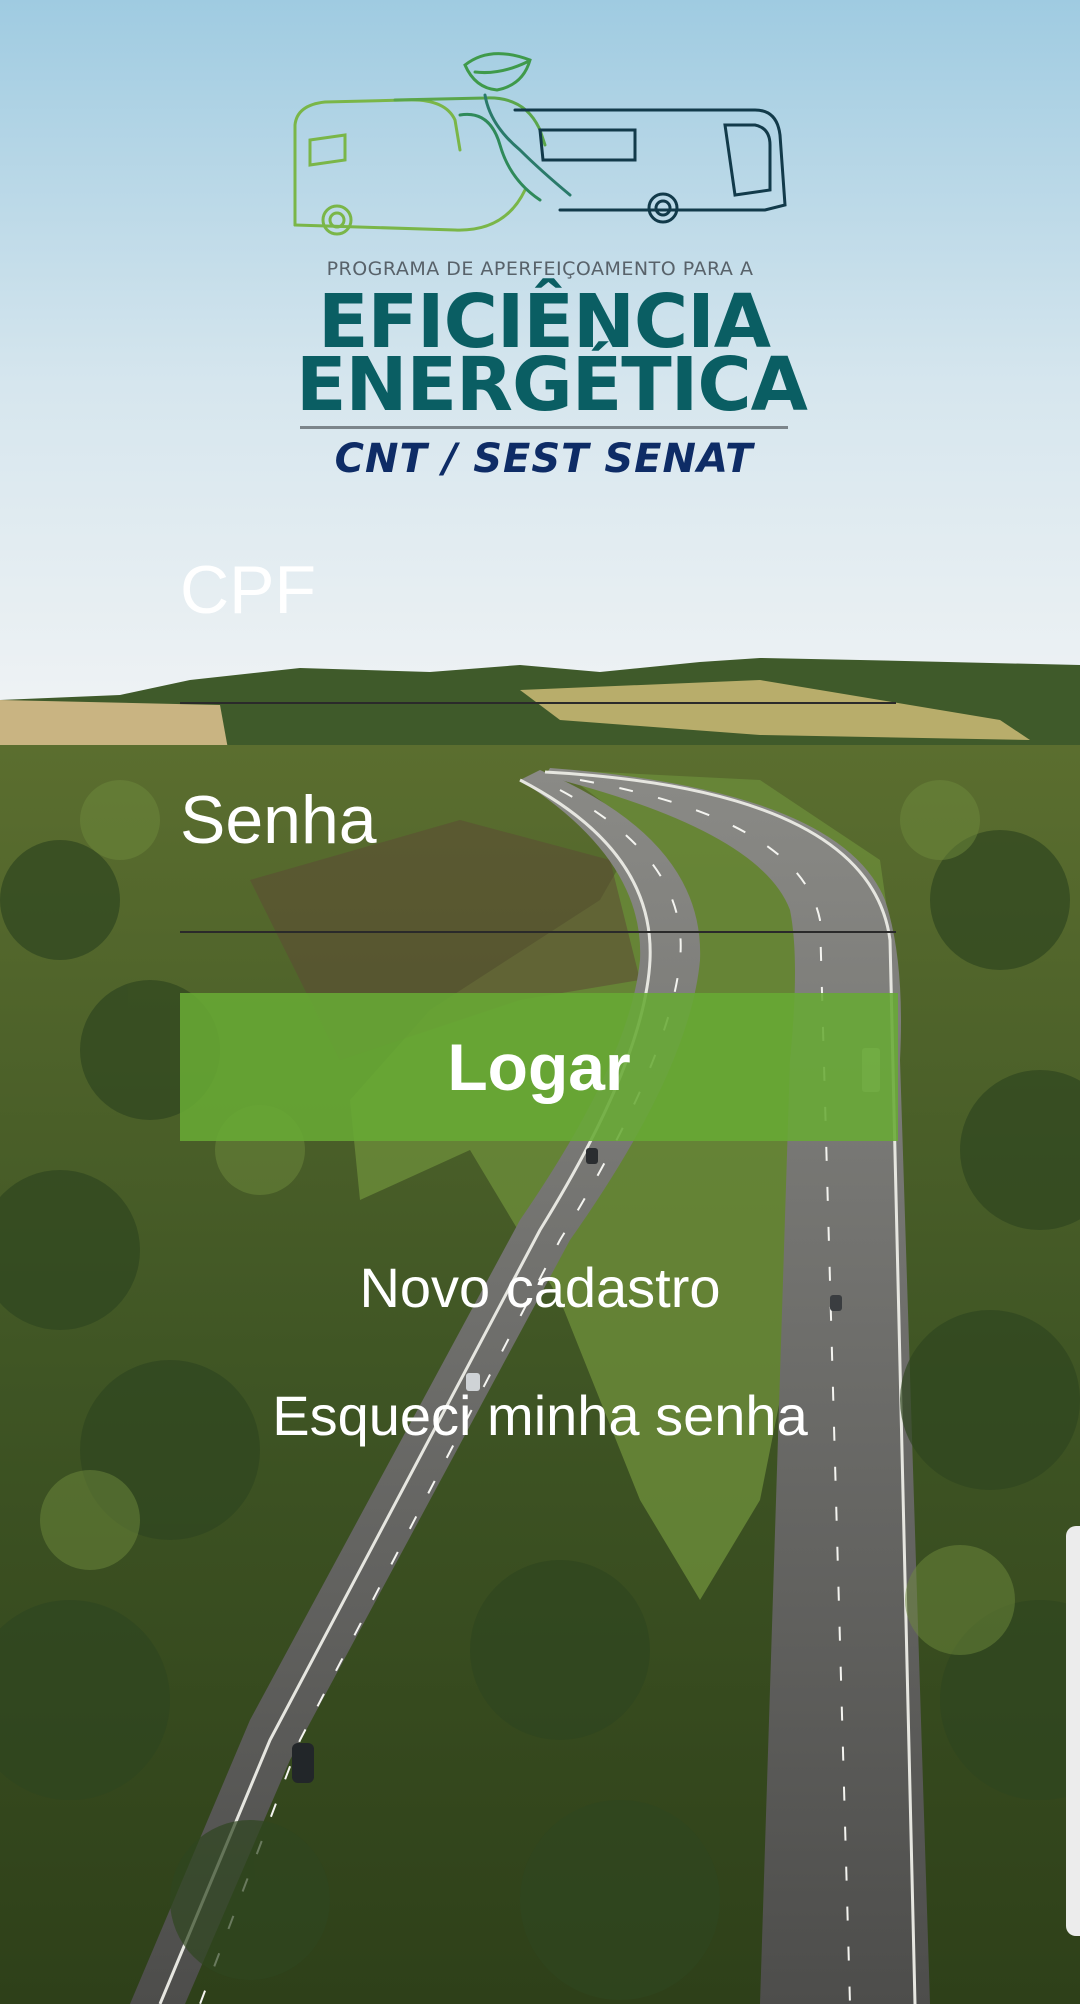 This screenshot has height=2004, width=1080. What do you see at coordinates (540, 891) in the screenshot?
I see `password-input` at bounding box center [540, 891].